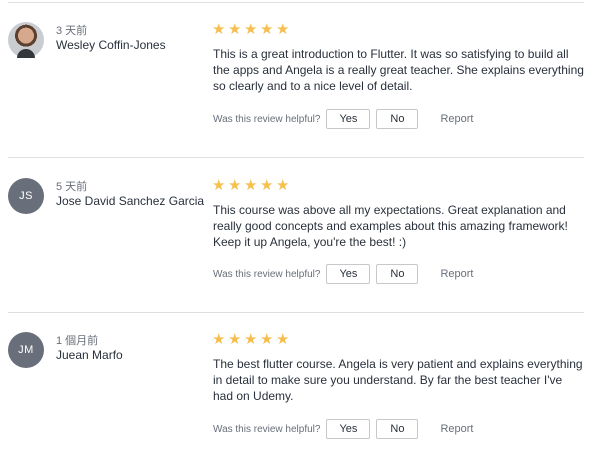 The width and height of the screenshot is (600, 472). Describe the element at coordinates (111, 45) in the screenshot. I see `reviewer-name: Wesley Coffin-Jones` at that location.